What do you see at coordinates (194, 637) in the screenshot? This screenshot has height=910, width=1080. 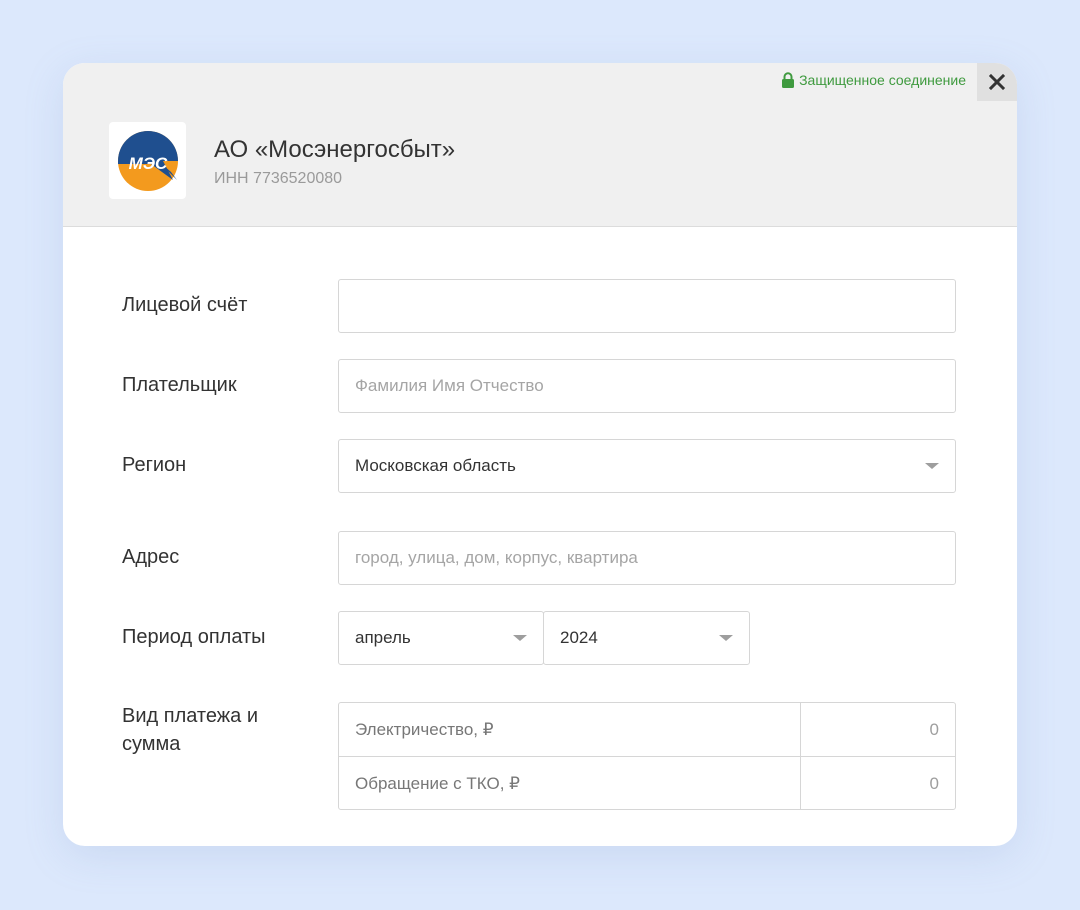 I see `period-label: Период оплаты` at bounding box center [194, 637].